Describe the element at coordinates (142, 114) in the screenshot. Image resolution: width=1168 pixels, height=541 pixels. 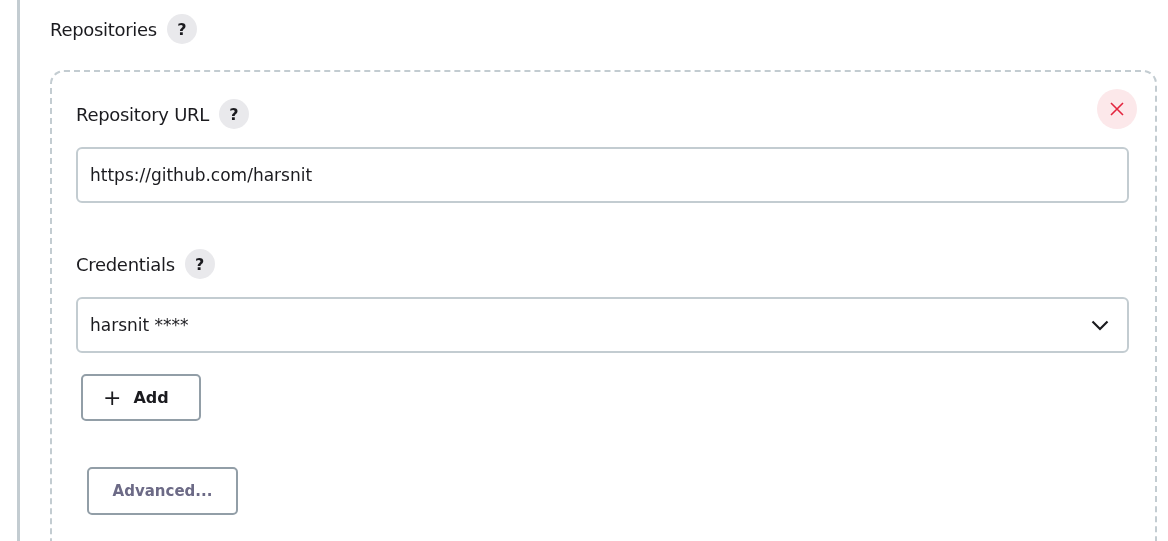
I see `field-label: Repository URL` at that location.